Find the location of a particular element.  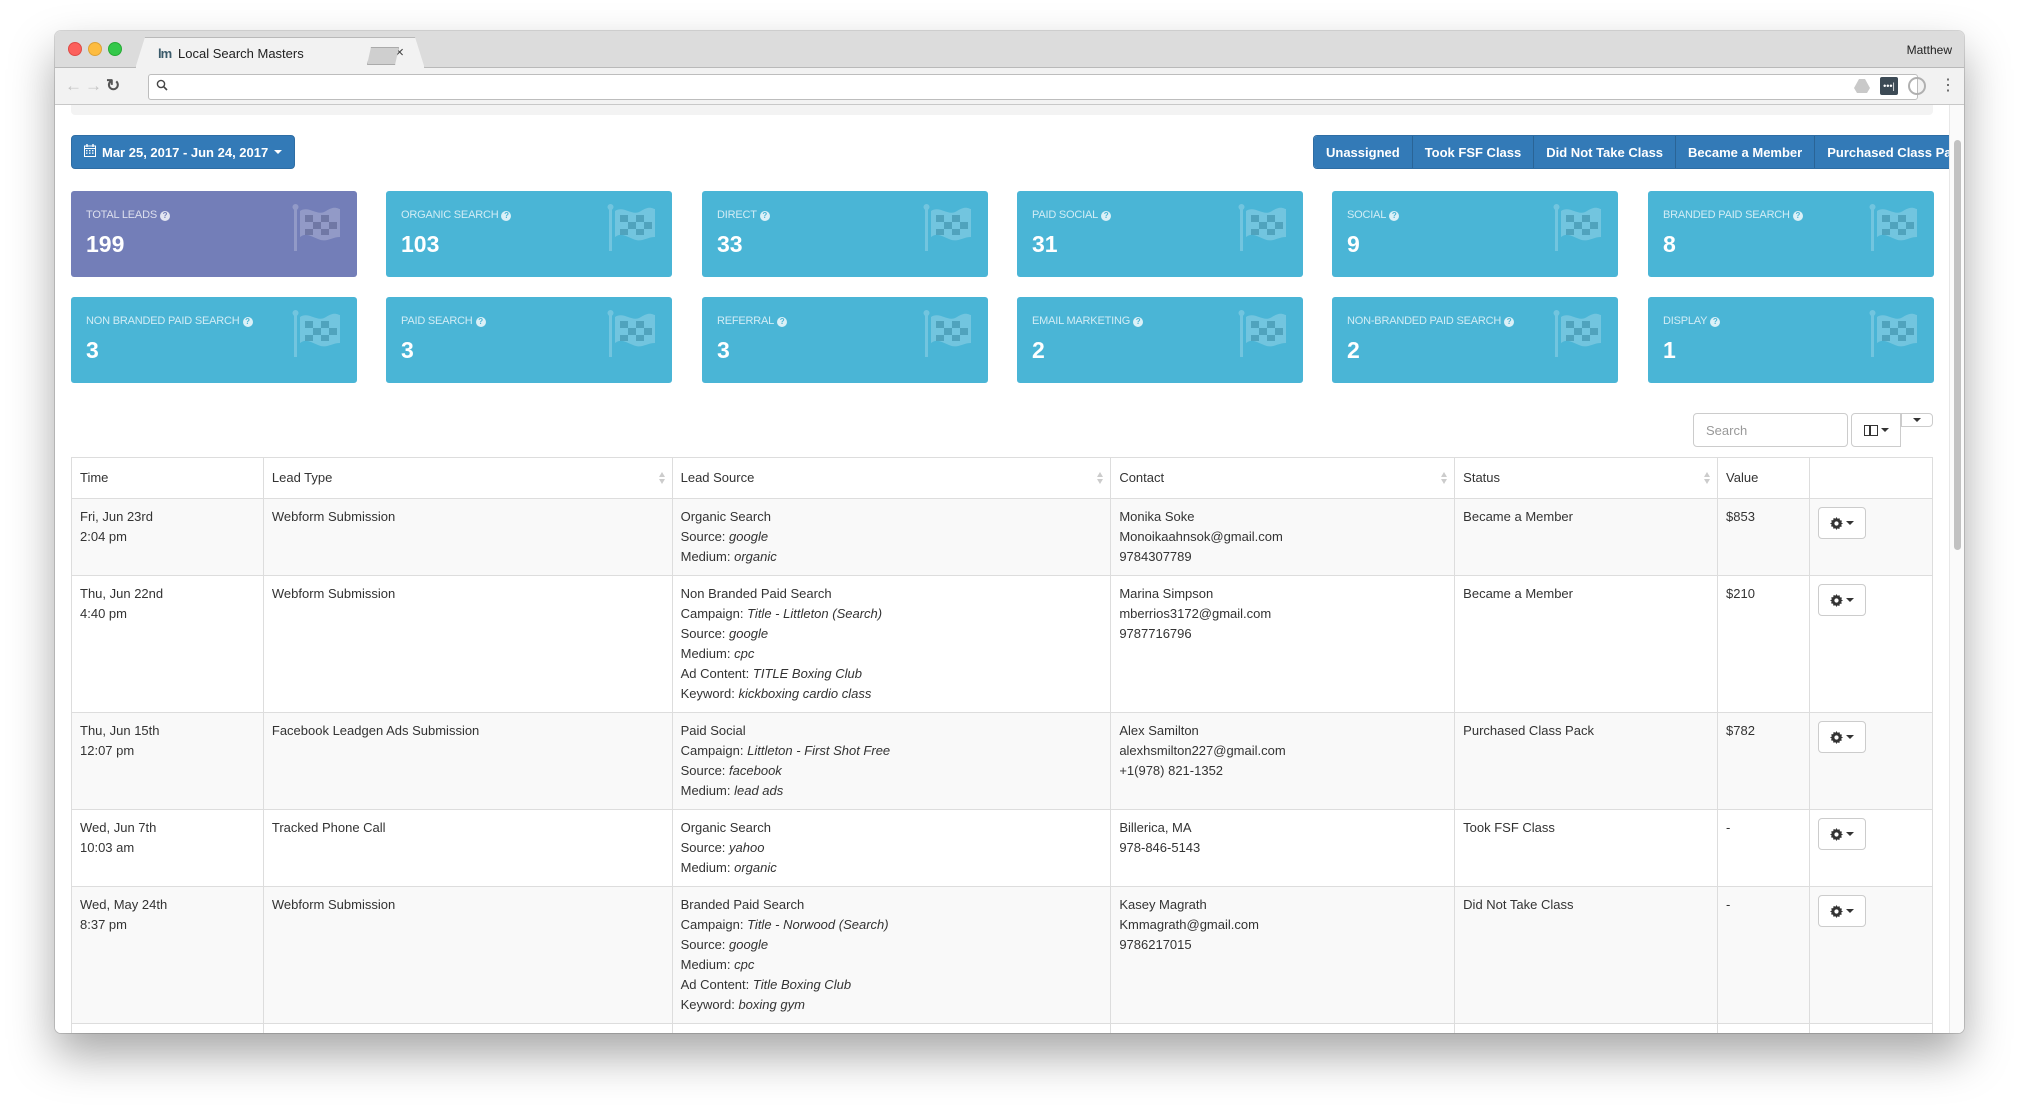

column-header-lead-type: Lead Type is located at coordinates (467, 478).